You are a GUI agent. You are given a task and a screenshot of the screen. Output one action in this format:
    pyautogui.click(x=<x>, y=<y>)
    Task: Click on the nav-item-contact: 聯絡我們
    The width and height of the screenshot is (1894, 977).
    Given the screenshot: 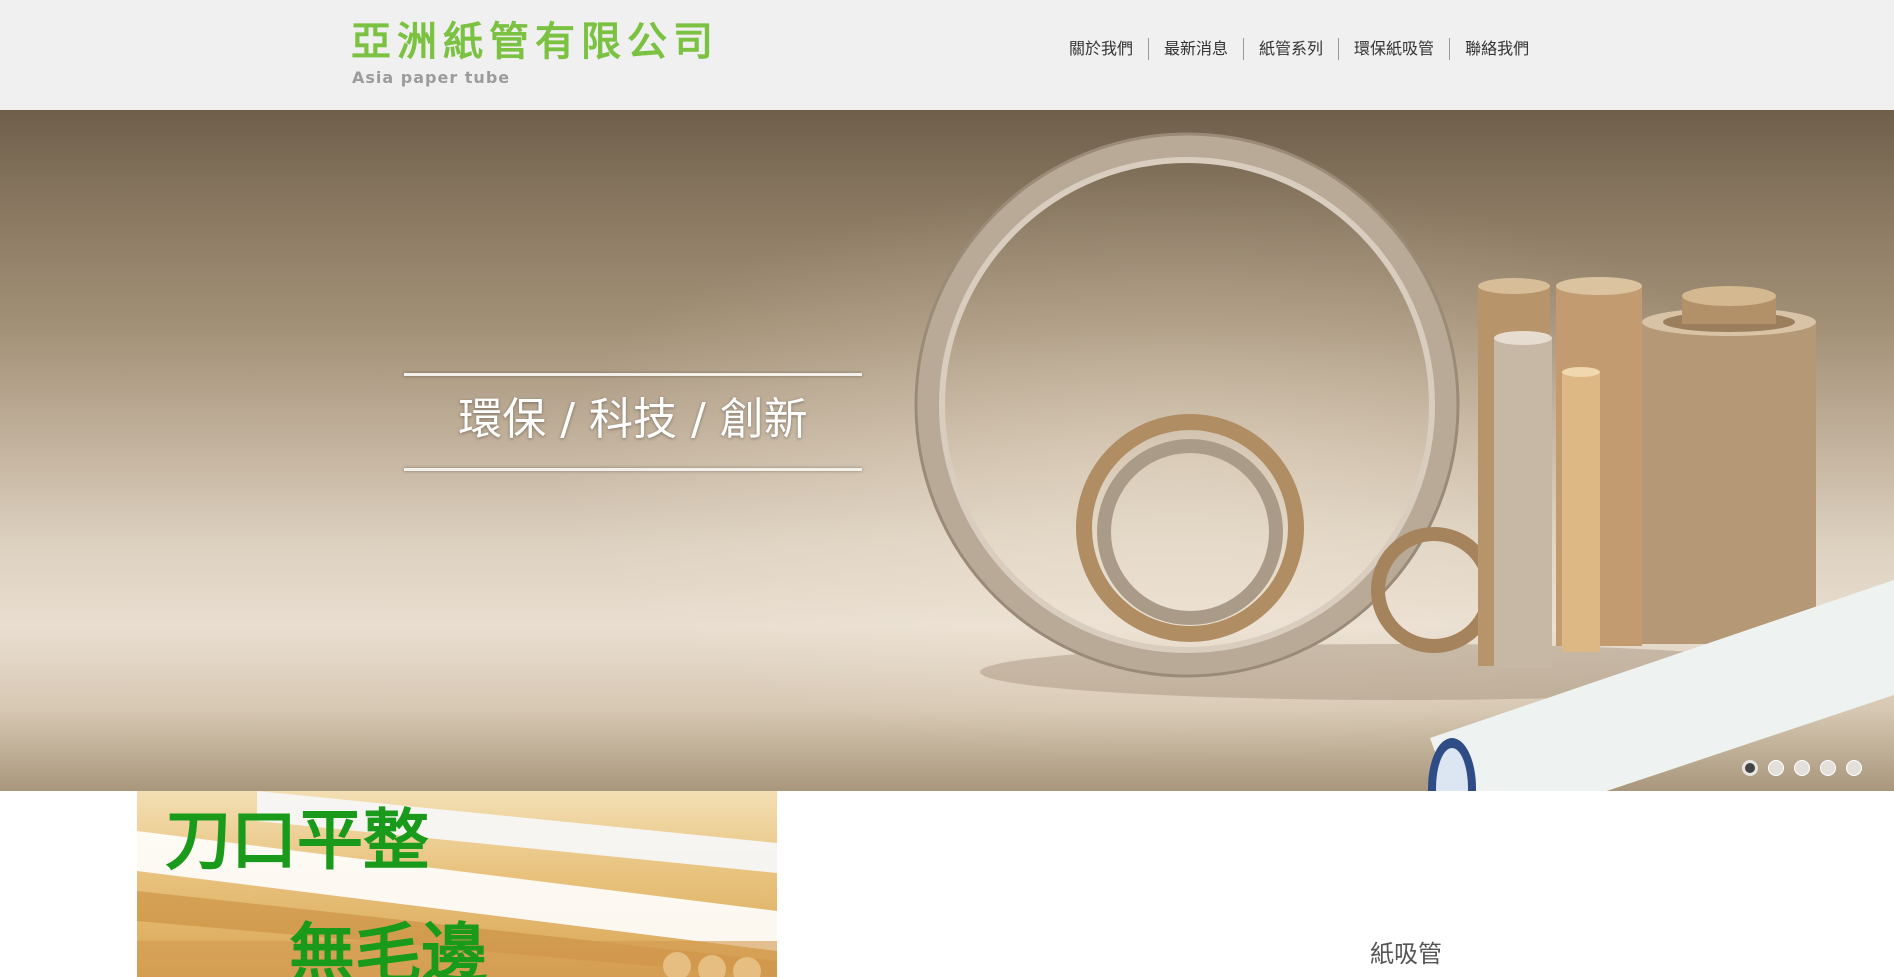 What is the action you would take?
    pyautogui.click(x=1496, y=49)
    